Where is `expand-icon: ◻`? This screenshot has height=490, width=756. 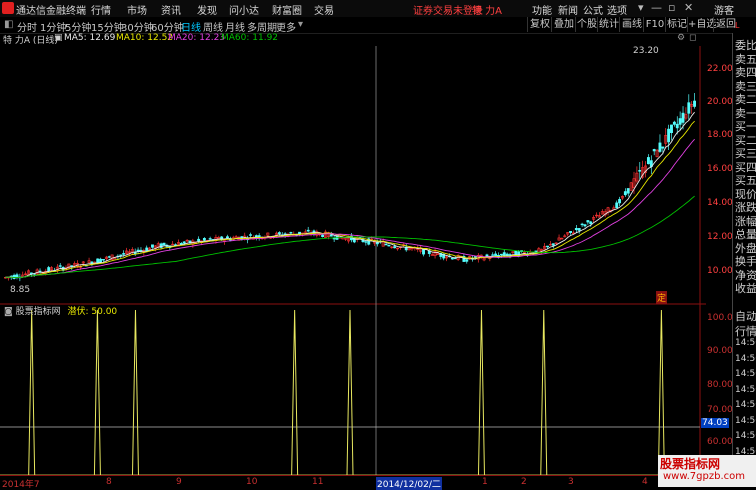
expand-icon: ◻ is located at coordinates (692, 38).